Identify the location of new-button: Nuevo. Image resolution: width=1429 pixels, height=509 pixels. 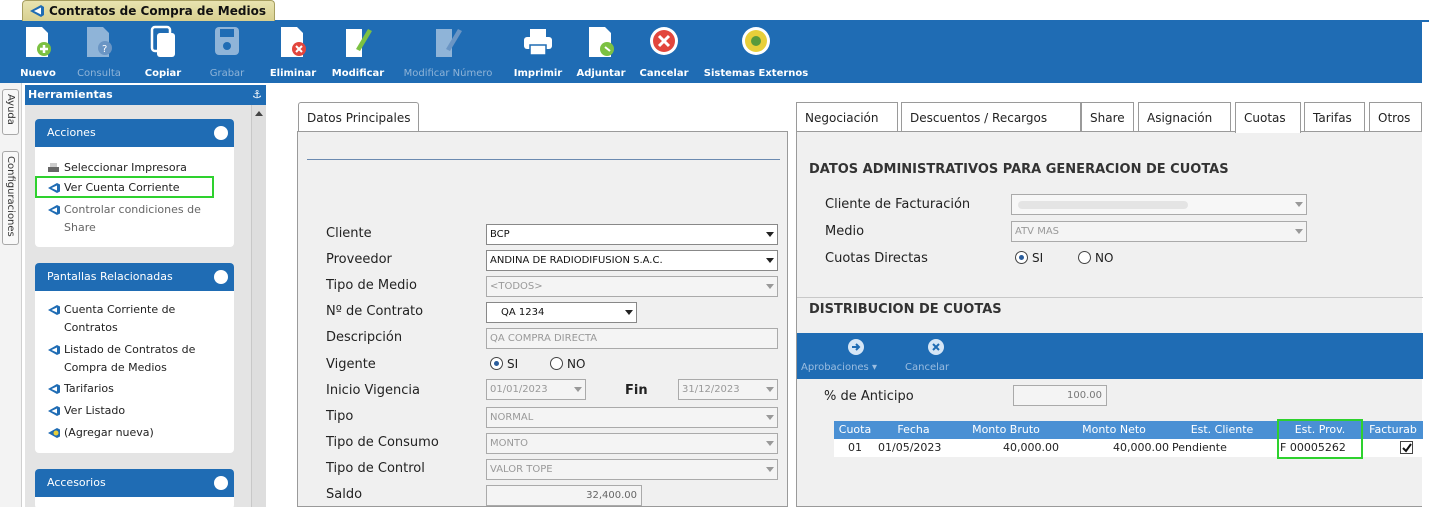
(38, 52).